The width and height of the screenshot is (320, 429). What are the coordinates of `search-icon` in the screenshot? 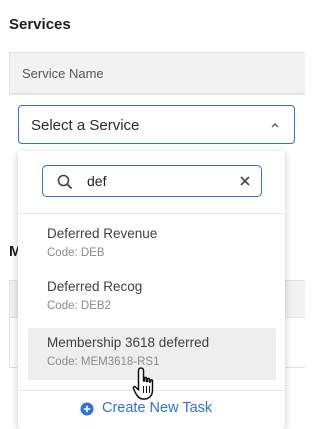 It's located at (65, 182).